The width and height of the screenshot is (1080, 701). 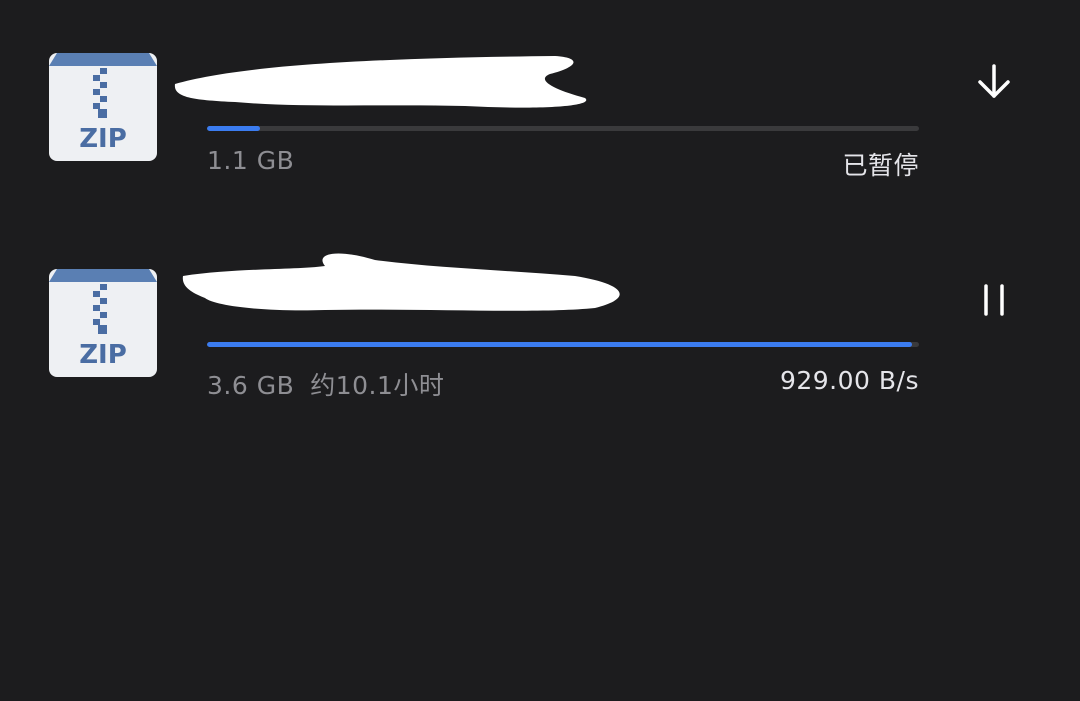 I want to click on file-size: 3.6 GB 约10.1小时, so click(x=325, y=384).